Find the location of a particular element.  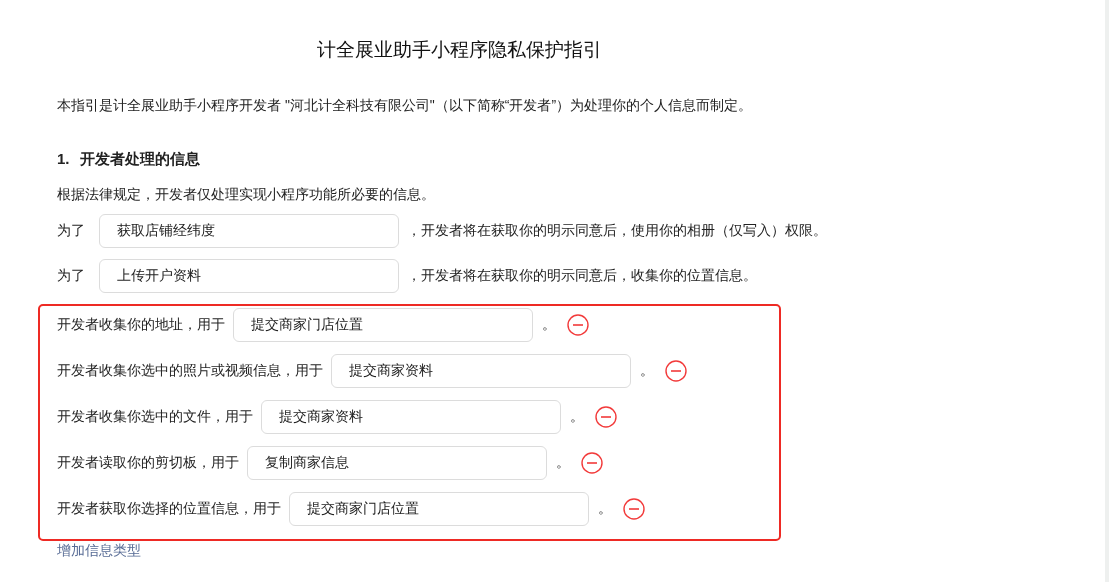

section-heading: 开发者处理的信息 is located at coordinates (139, 159).